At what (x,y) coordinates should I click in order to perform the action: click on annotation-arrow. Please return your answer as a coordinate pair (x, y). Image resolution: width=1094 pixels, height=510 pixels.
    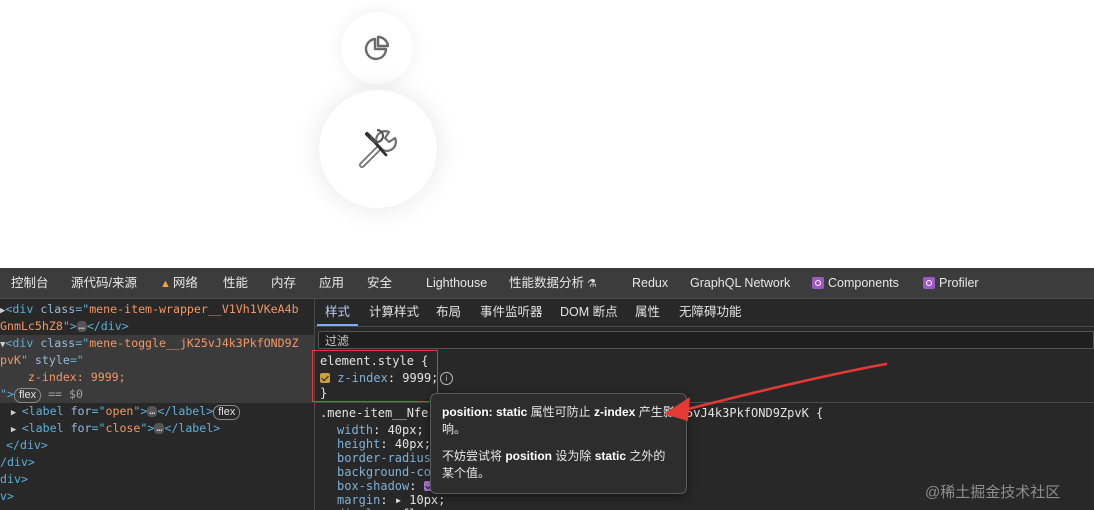
    Looking at the image, I should click on (776, 391).